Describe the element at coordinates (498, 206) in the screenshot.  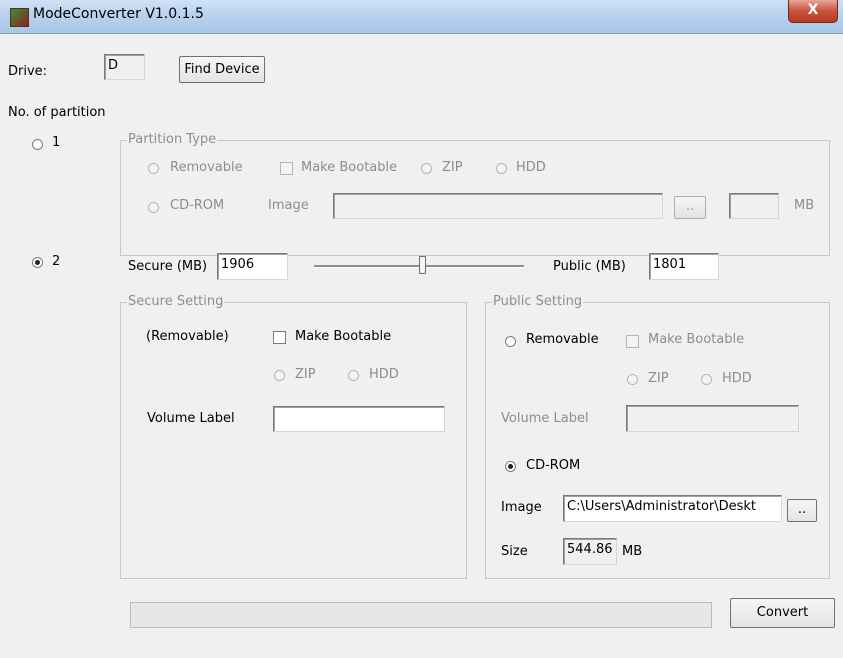
I see `type-image-field` at that location.